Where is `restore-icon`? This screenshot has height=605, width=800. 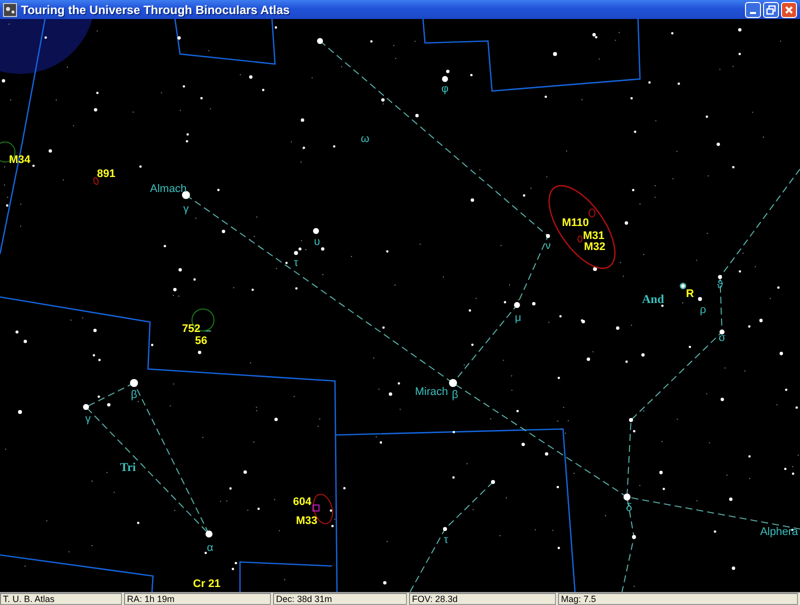
restore-icon is located at coordinates (771, 9).